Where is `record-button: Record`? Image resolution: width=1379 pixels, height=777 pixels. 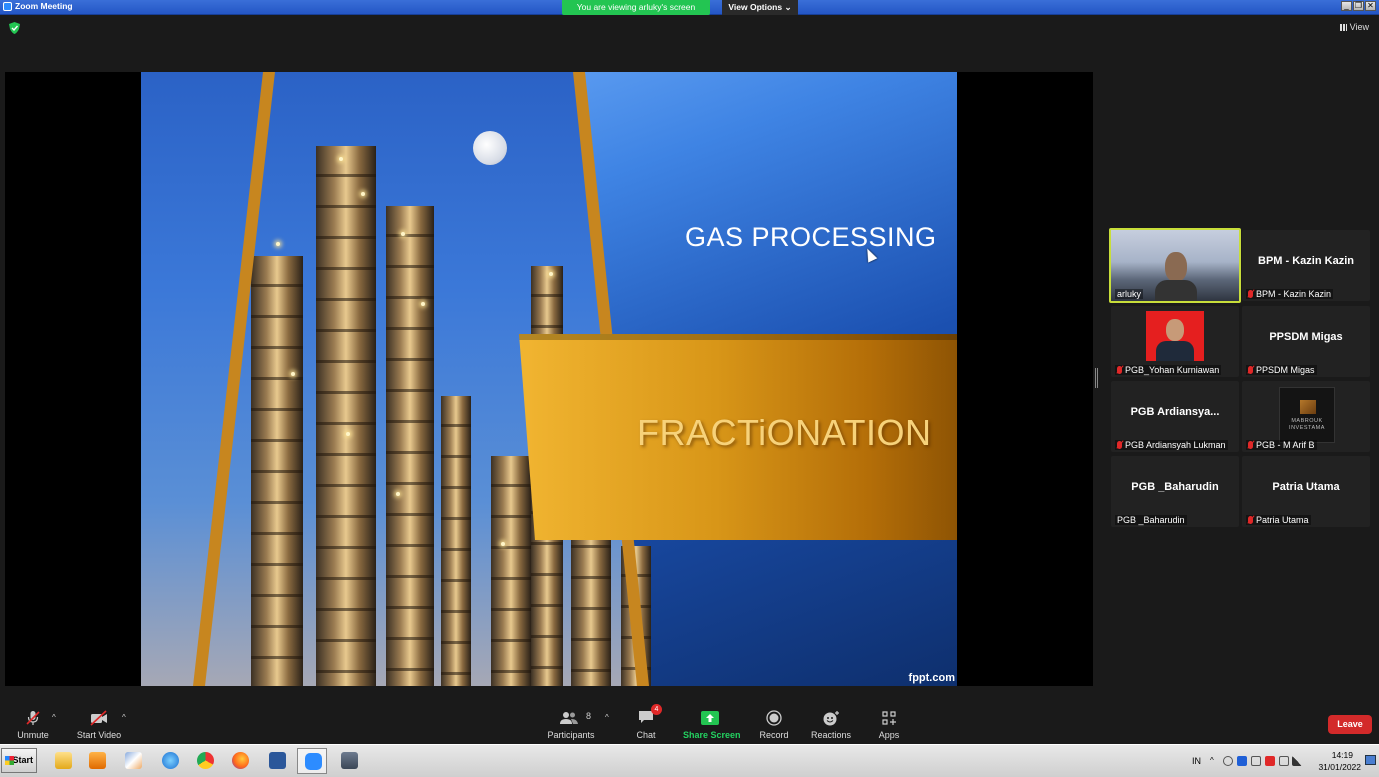 record-button: Record is located at coordinates (774, 725).